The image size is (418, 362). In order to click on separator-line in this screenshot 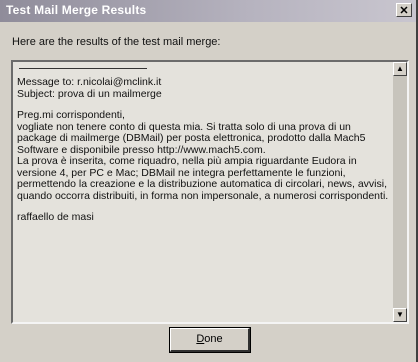, I will do `click(83, 68)`.